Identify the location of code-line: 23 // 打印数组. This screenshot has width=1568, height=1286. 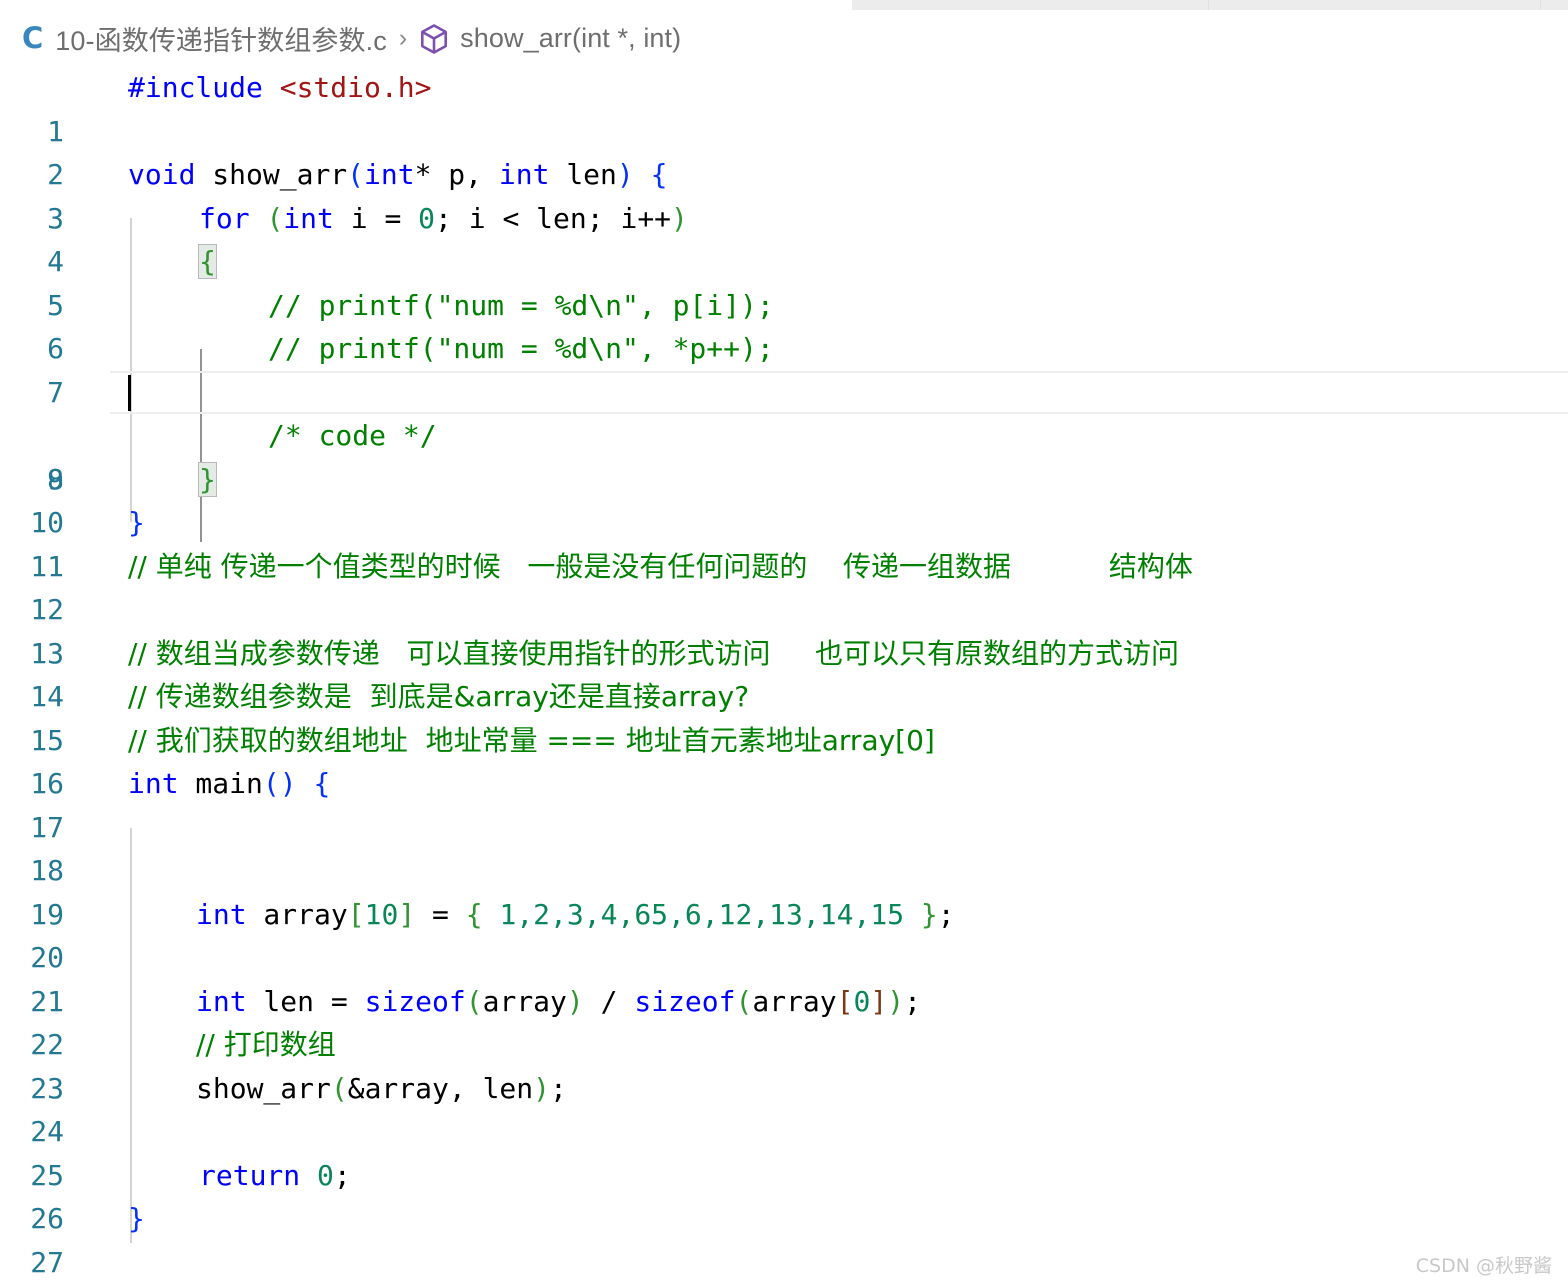
(784, 1064).